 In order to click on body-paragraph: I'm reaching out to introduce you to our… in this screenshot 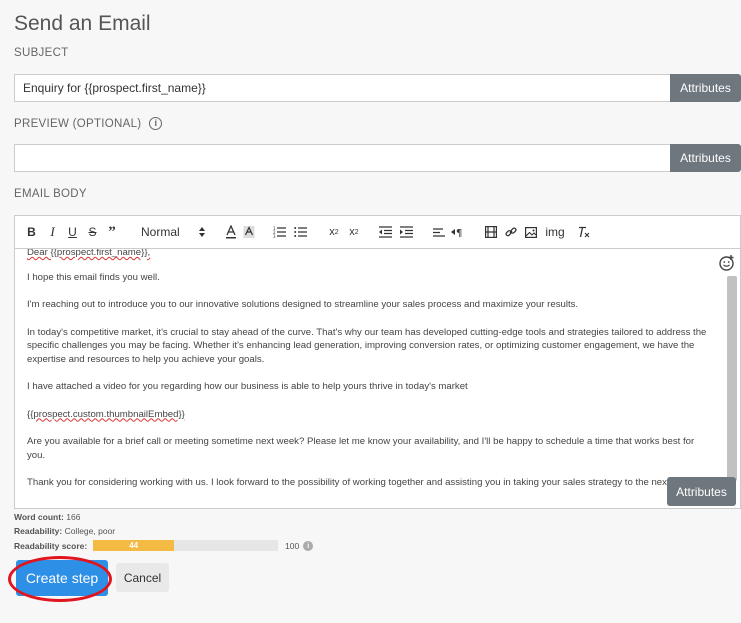, I will do `click(303, 304)`.